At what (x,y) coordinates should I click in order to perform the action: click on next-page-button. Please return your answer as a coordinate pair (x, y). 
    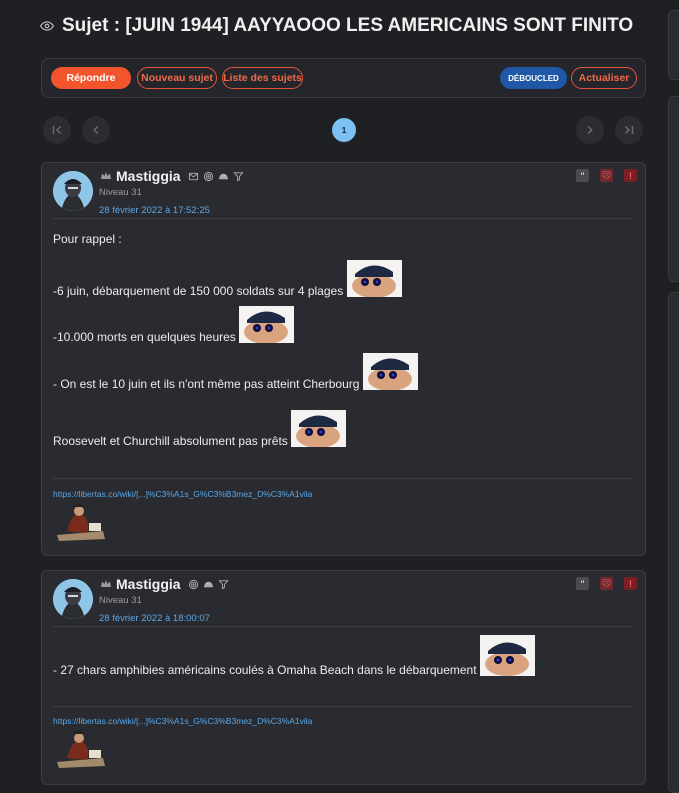
    Looking at the image, I should click on (590, 130).